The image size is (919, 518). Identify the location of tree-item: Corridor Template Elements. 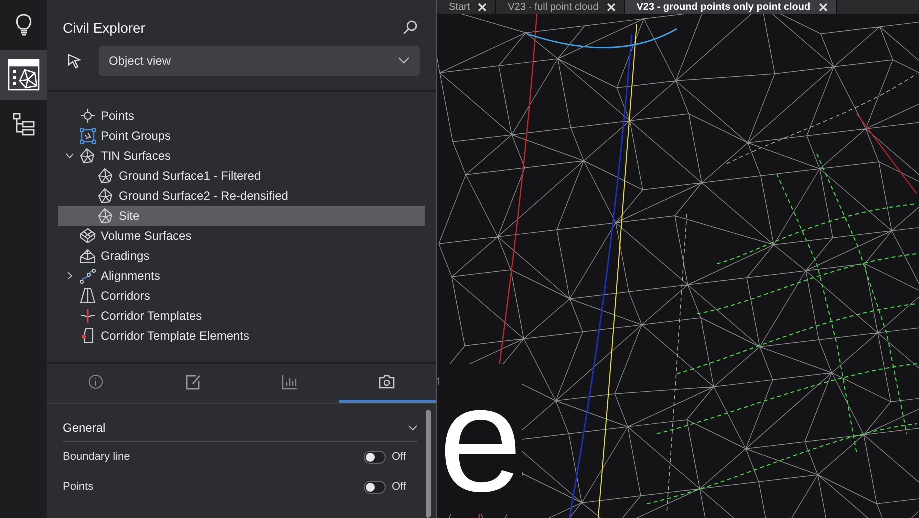
(241, 336).